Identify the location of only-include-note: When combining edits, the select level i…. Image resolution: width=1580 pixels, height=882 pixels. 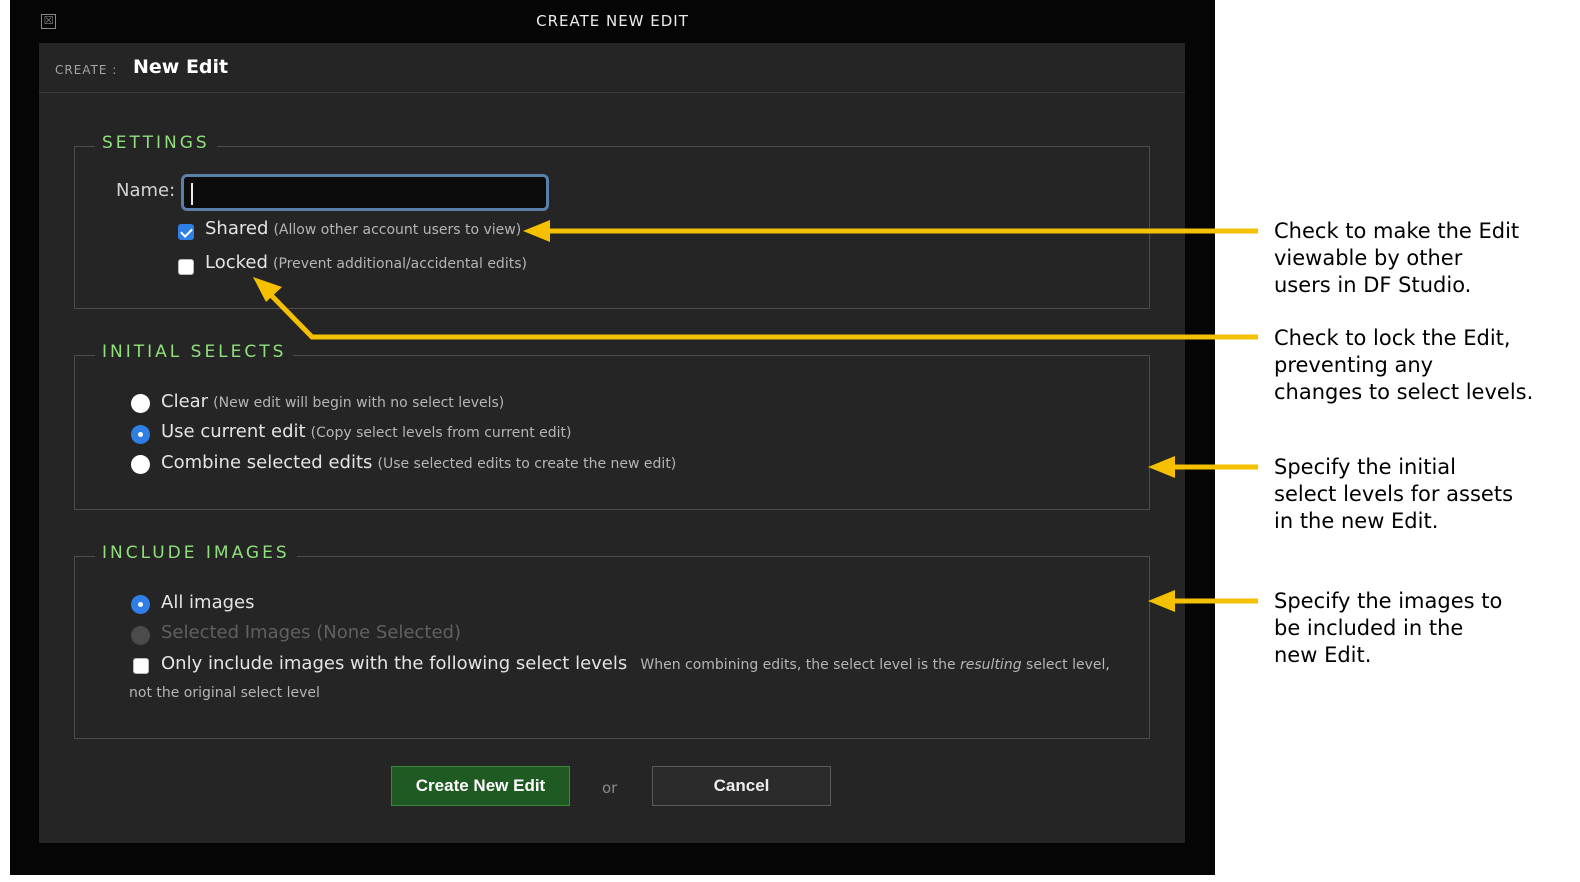
(874, 665).